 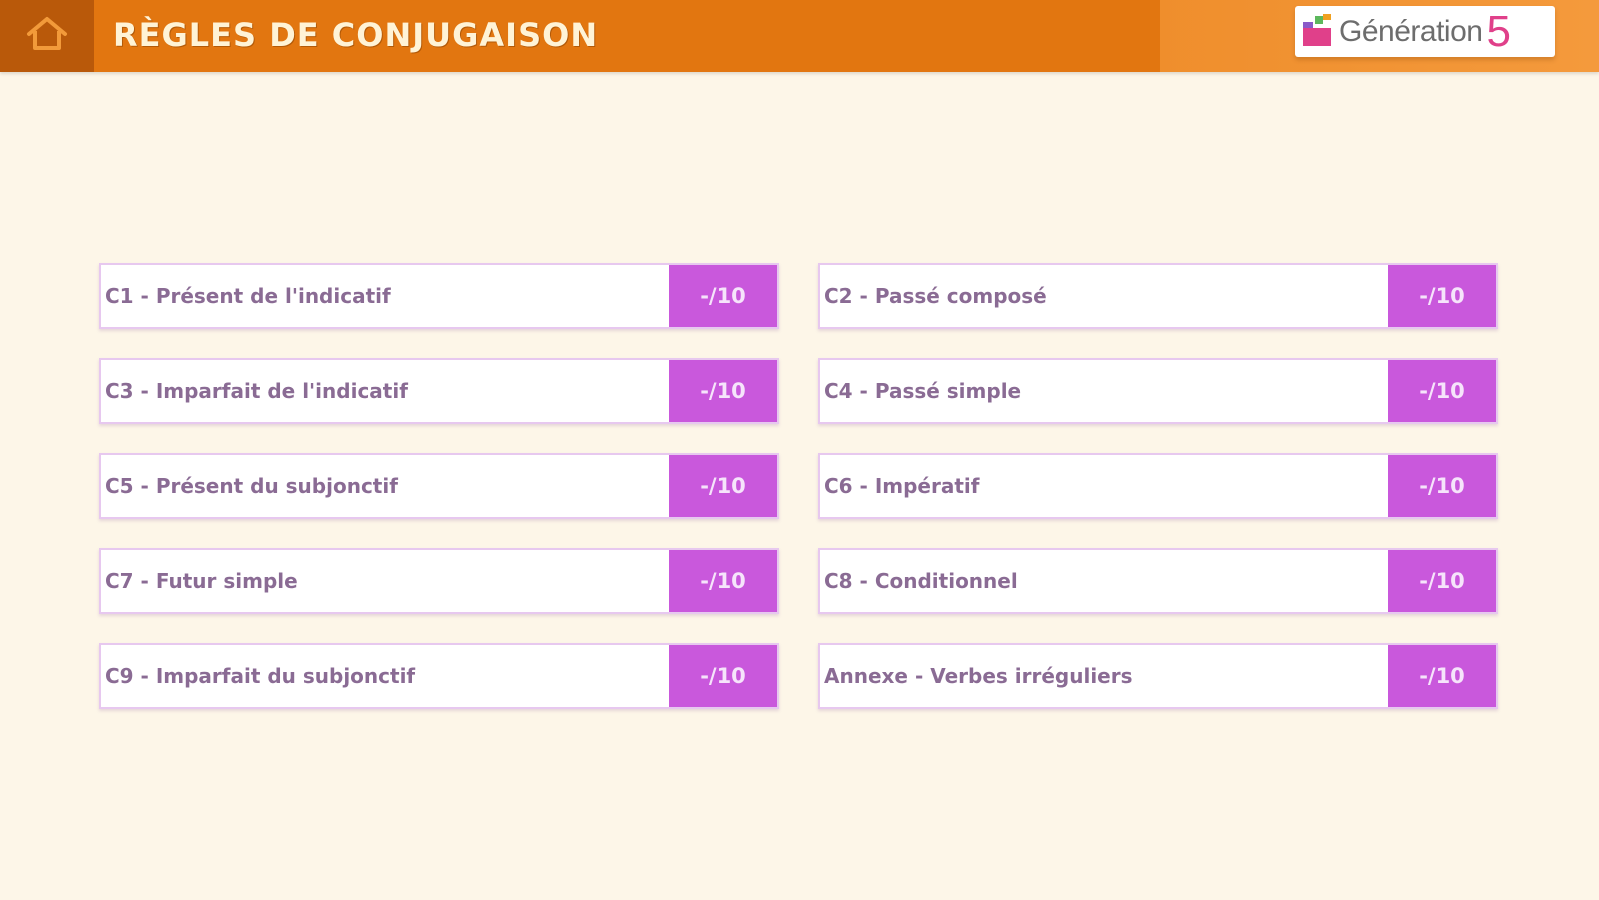 What do you see at coordinates (1319, 31) in the screenshot?
I see `logo-mark-icon` at bounding box center [1319, 31].